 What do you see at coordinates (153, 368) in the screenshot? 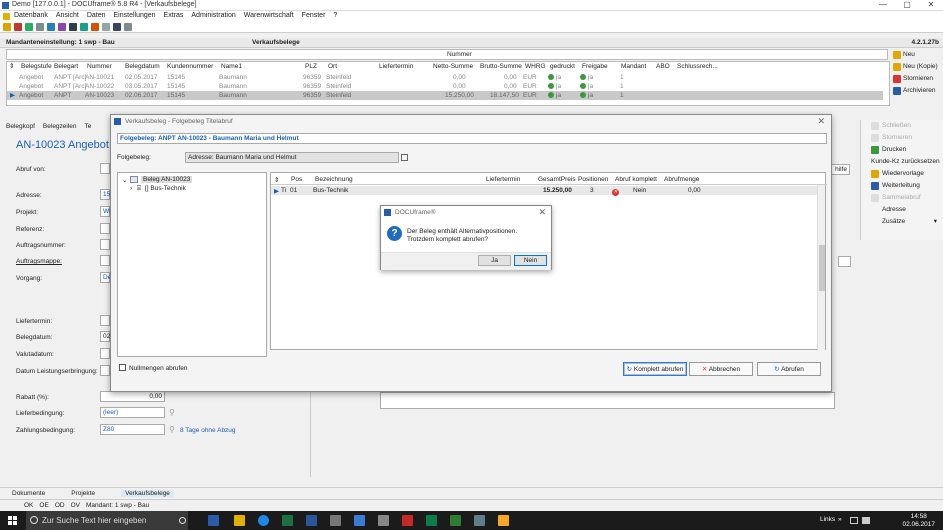
I see `nullmengen-checkbox: Nullmengen abrufen` at bounding box center [153, 368].